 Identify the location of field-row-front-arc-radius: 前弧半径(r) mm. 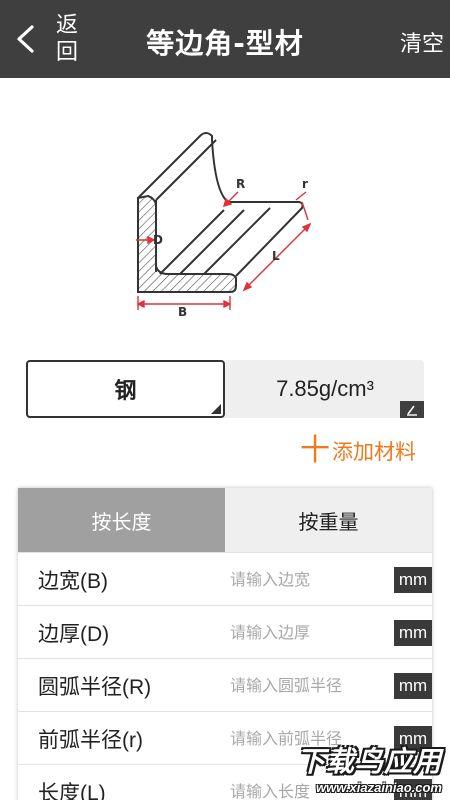
(225, 737).